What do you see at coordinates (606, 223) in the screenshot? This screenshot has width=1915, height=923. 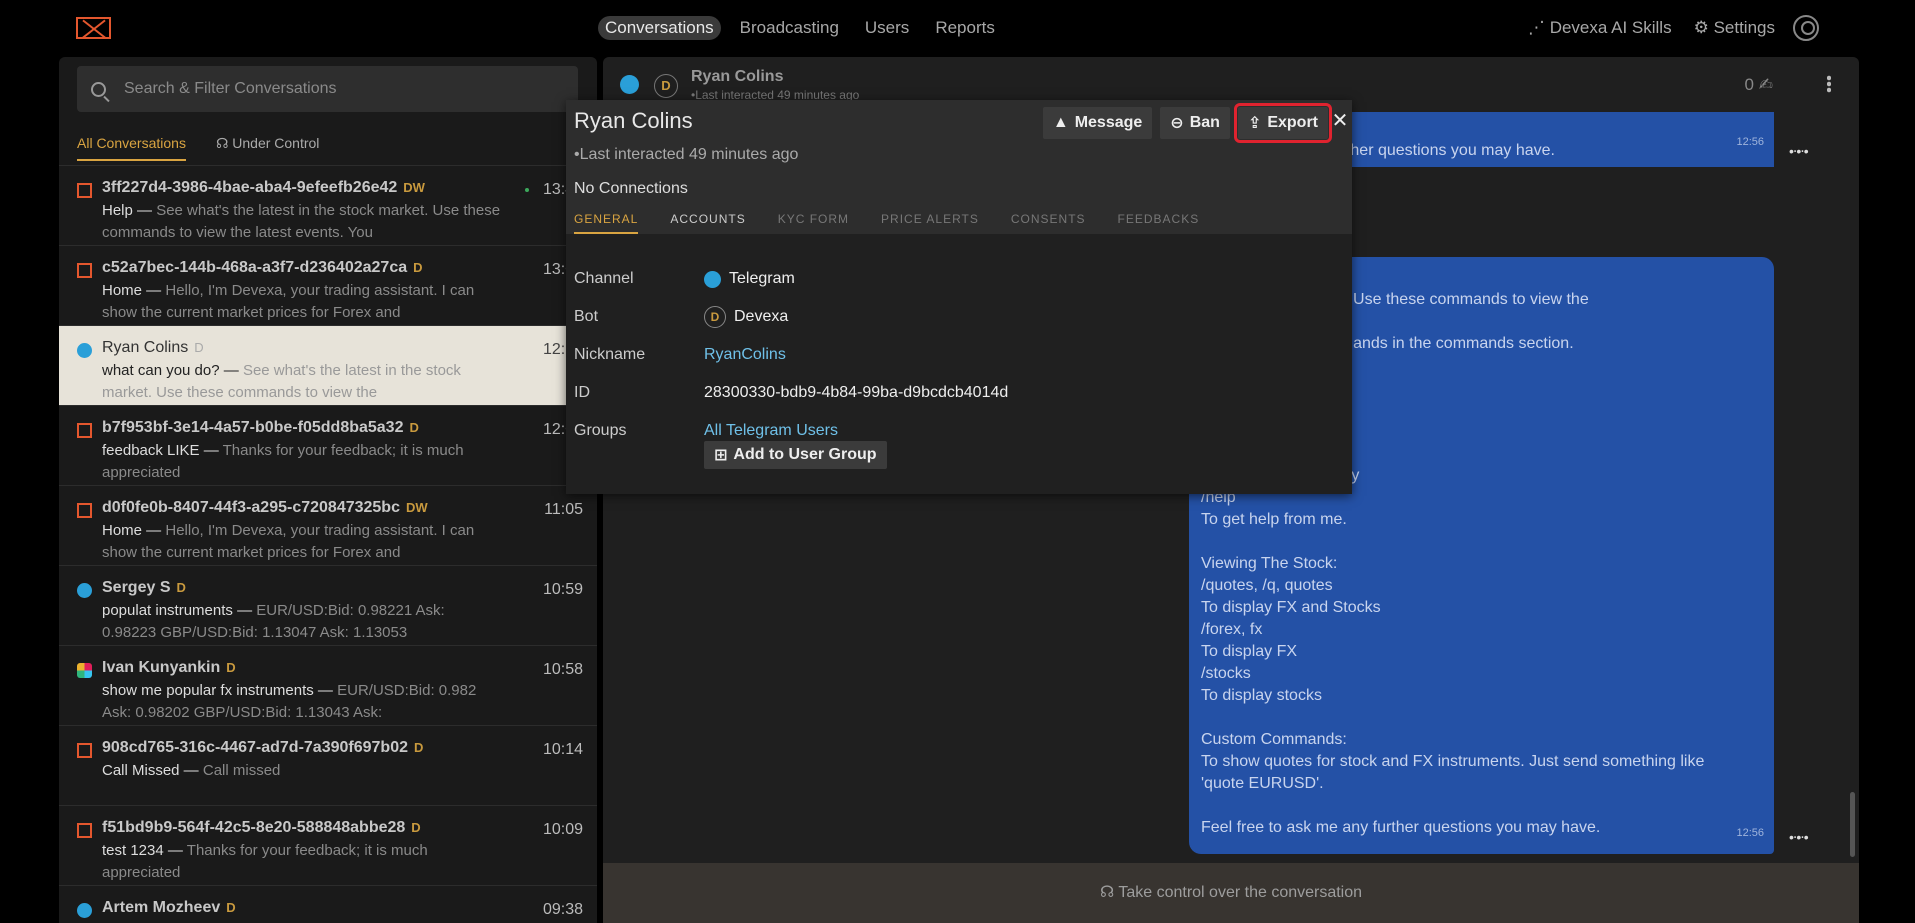 I see `tab-general: GENERAL` at bounding box center [606, 223].